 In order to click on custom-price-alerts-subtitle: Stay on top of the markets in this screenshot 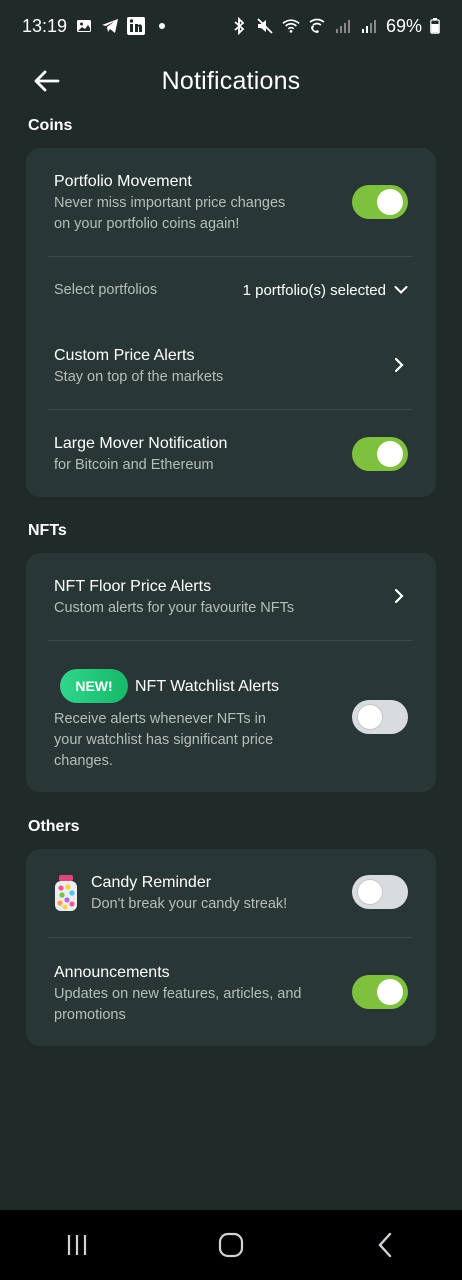, I will do `click(139, 377)`.